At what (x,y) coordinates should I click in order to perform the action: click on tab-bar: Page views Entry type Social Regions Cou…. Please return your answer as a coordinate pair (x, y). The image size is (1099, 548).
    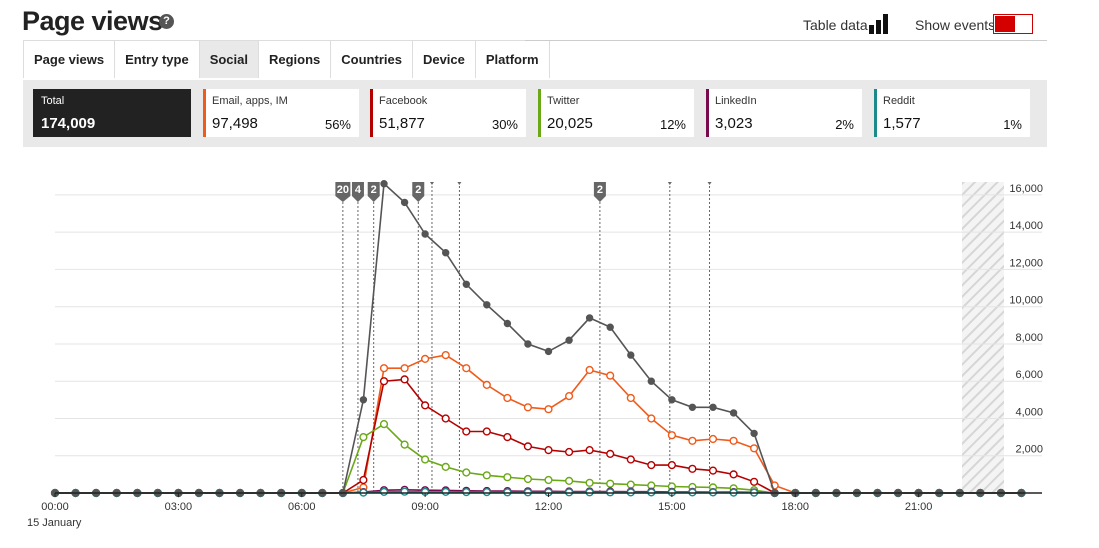
    Looking at the image, I should click on (286, 59).